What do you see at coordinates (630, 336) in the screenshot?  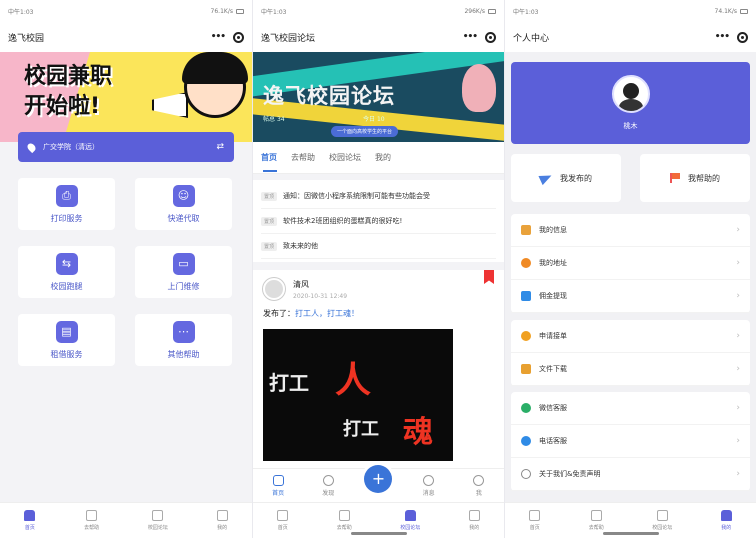 I see `menu-apply-orders: 申请接单 ›` at bounding box center [630, 336].